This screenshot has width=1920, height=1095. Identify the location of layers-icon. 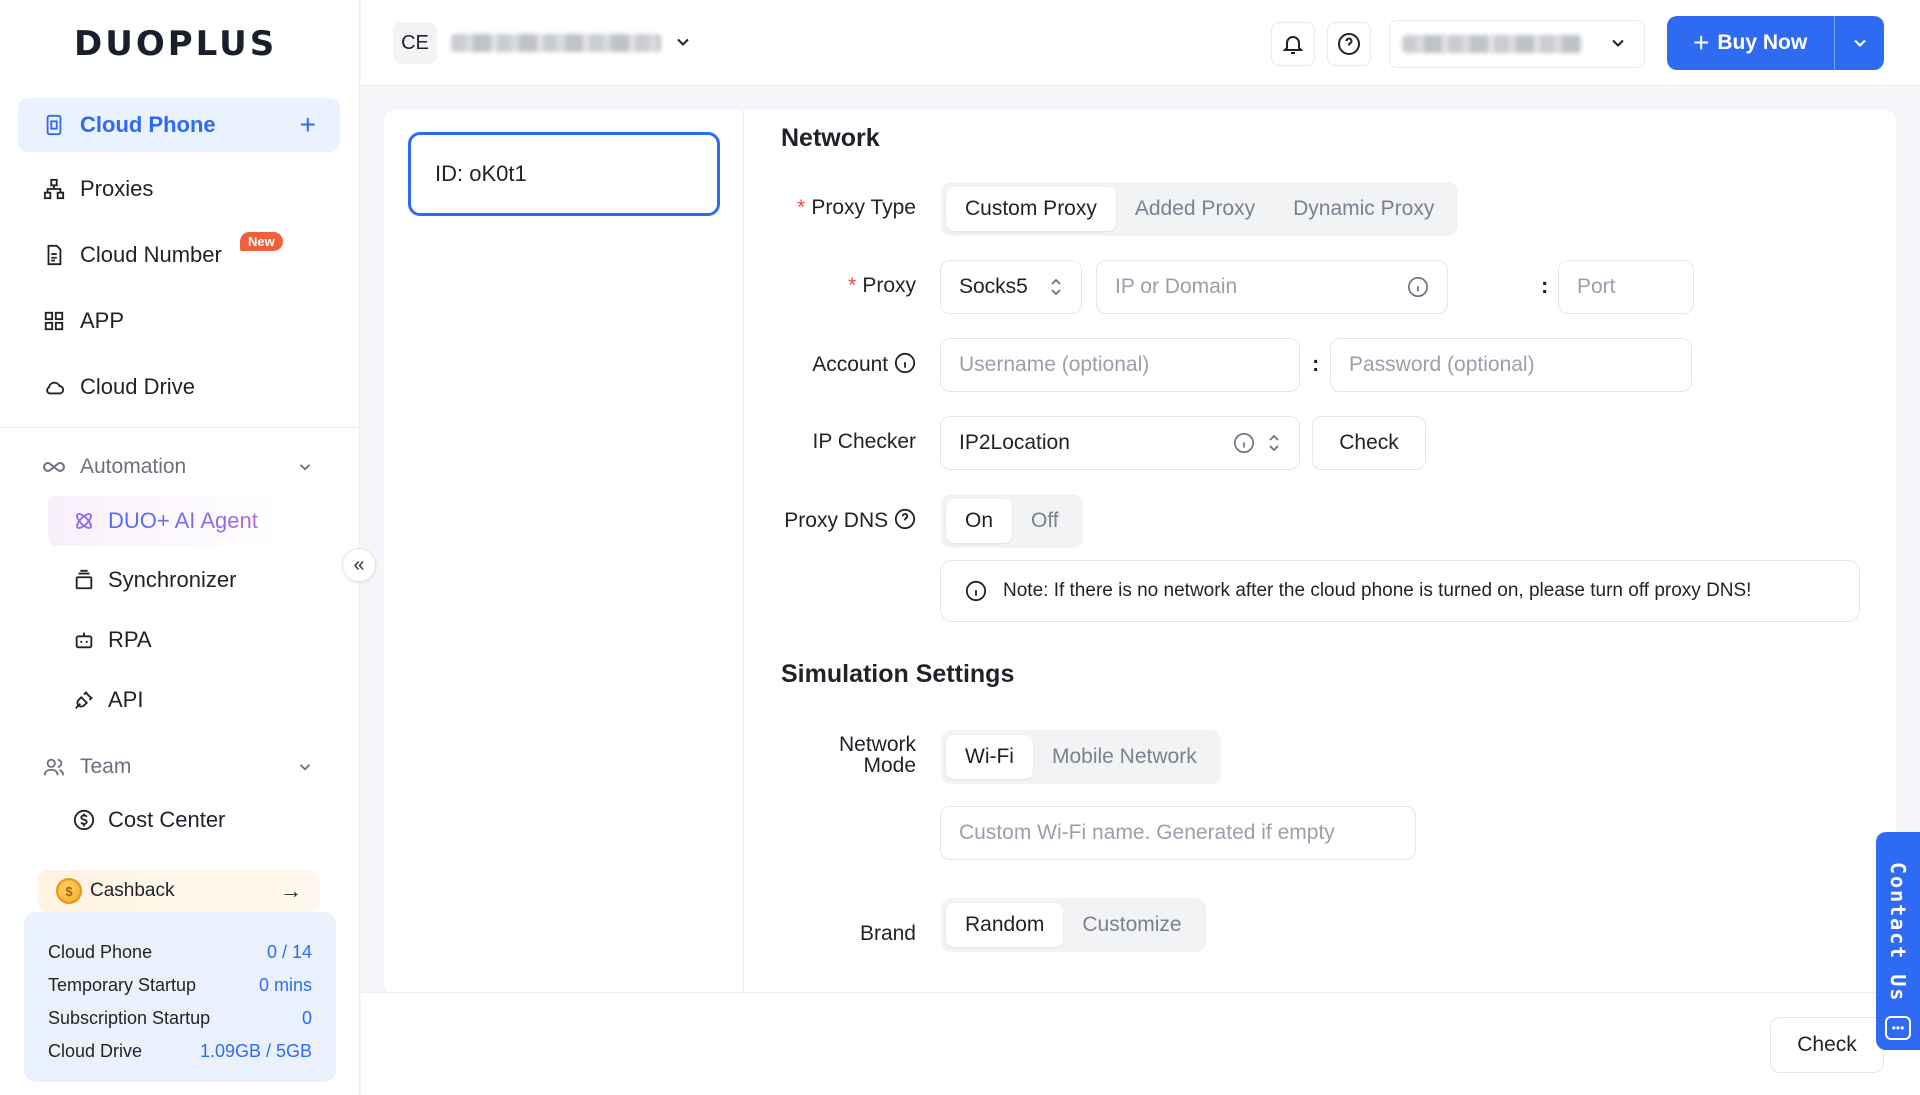
(84, 580).